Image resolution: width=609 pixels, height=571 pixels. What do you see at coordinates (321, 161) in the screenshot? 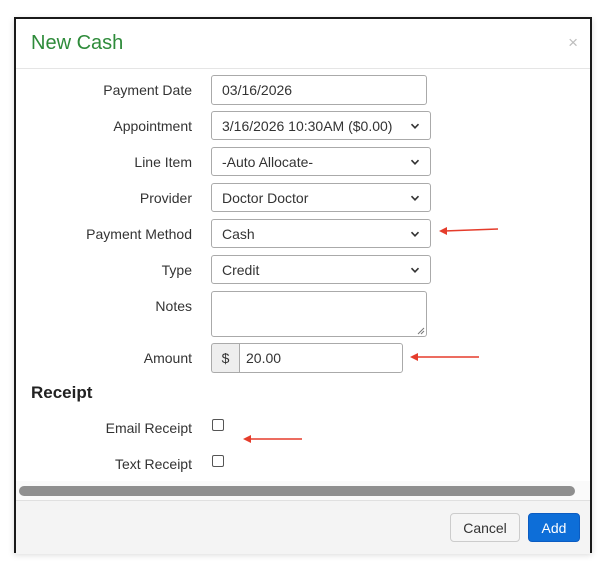
I see `line-item-select: -Auto Allocate-` at bounding box center [321, 161].